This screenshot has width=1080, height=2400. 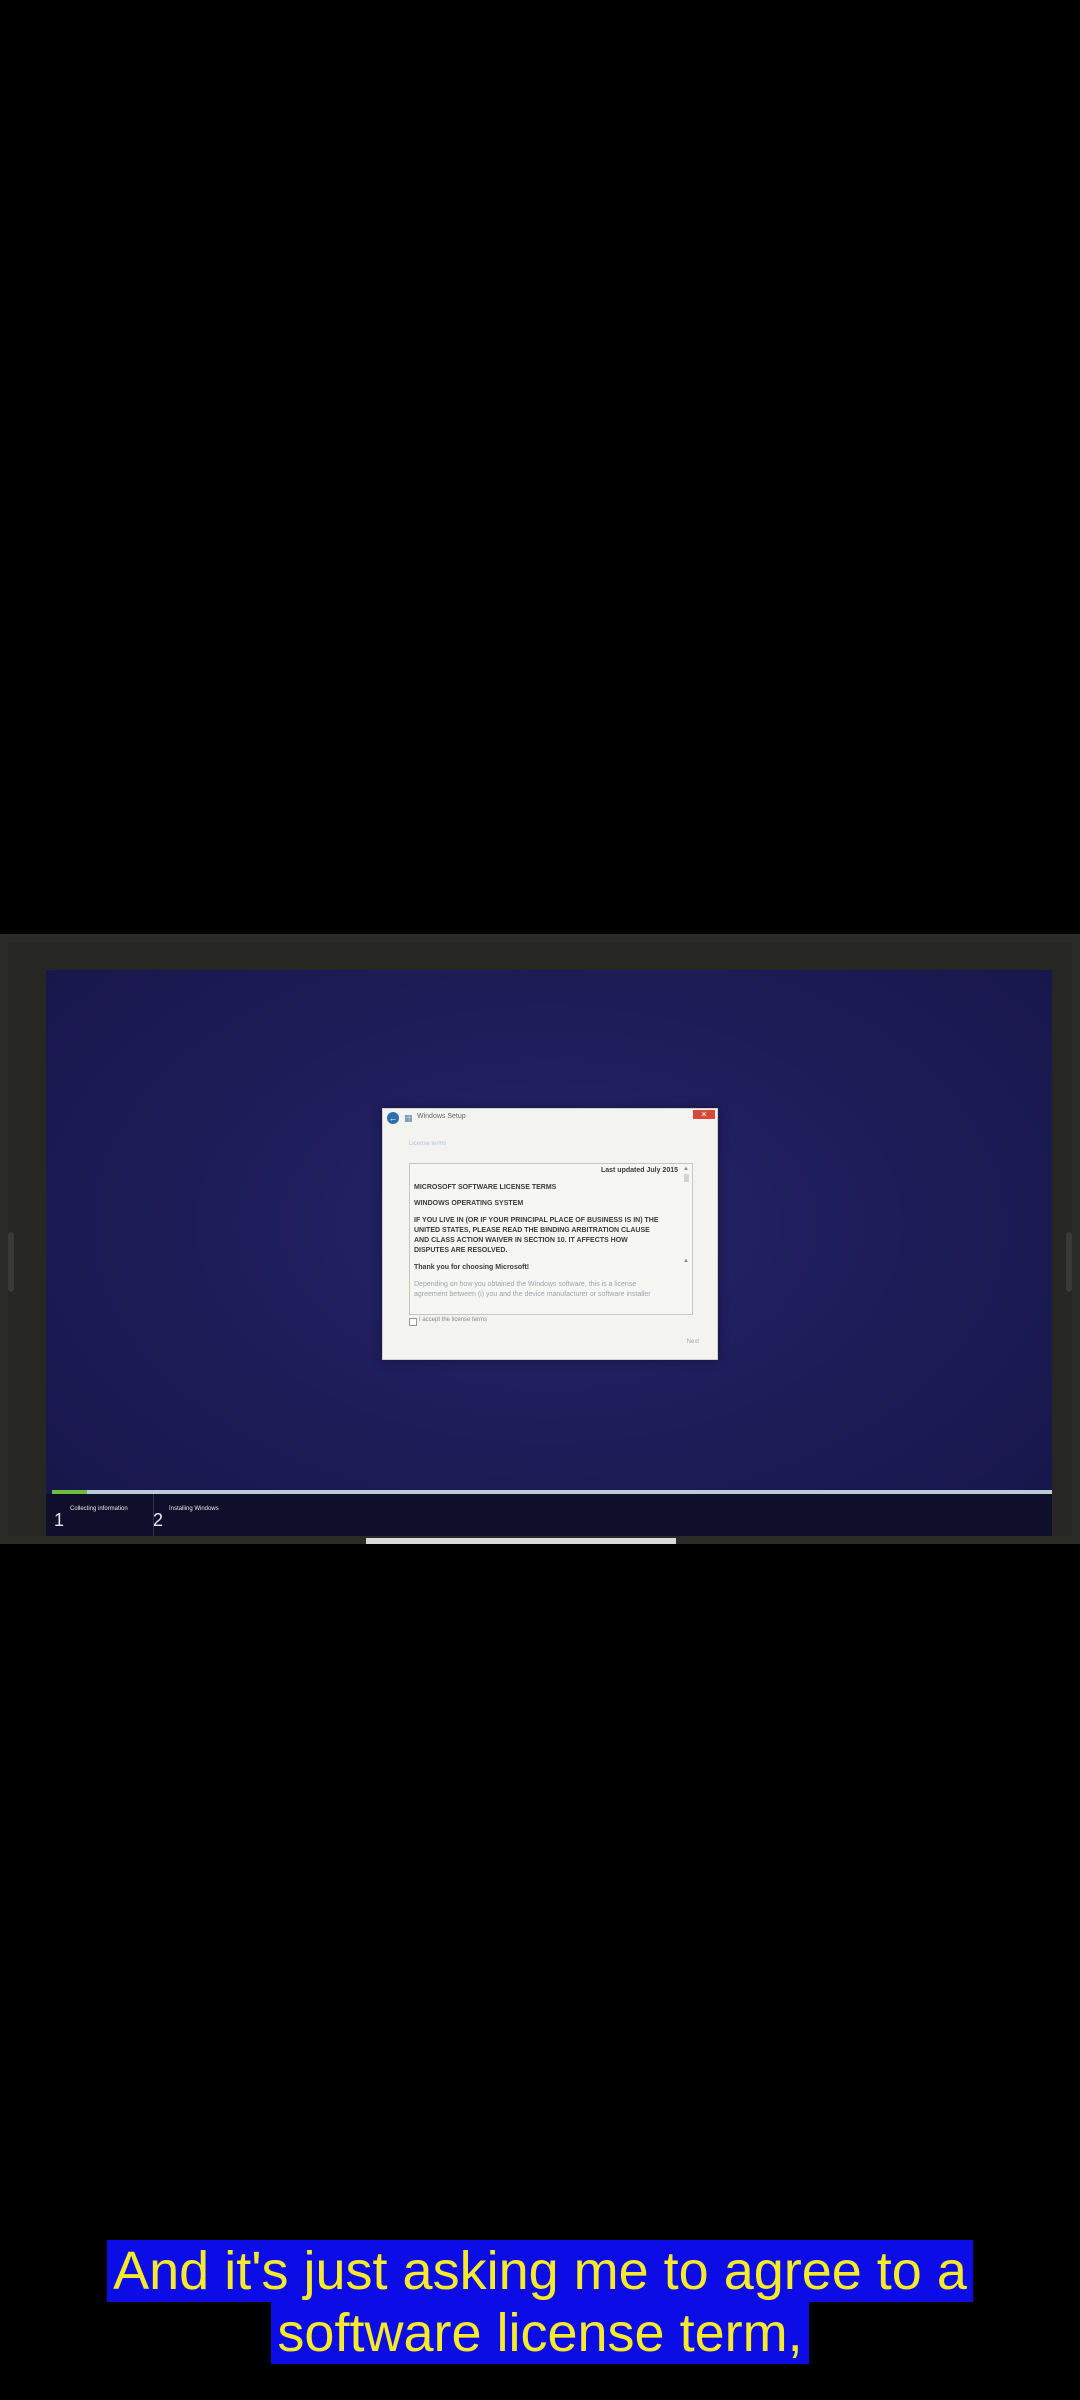 I want to click on dialog-title: Windows Setup, so click(x=441, y=1116).